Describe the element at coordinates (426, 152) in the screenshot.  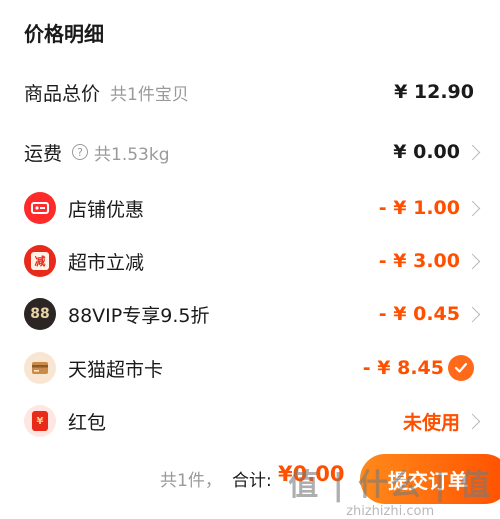
I see `shipping-price: ¥ 0.00` at that location.